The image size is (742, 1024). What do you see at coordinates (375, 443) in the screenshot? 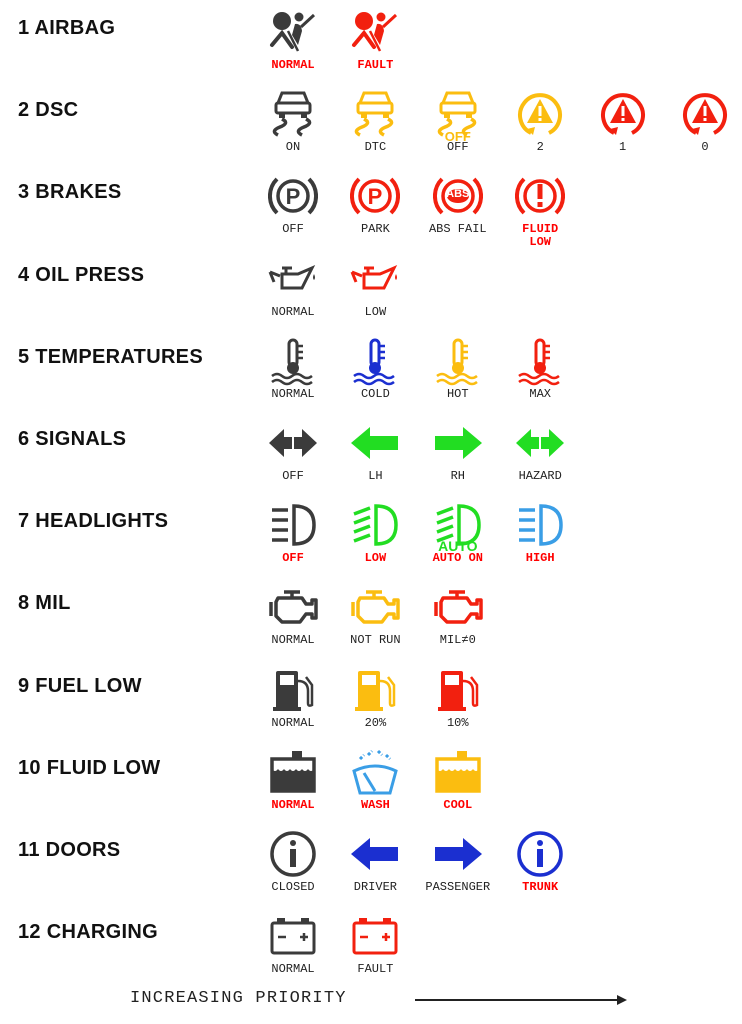
I see `arrow-left-icon` at bounding box center [375, 443].